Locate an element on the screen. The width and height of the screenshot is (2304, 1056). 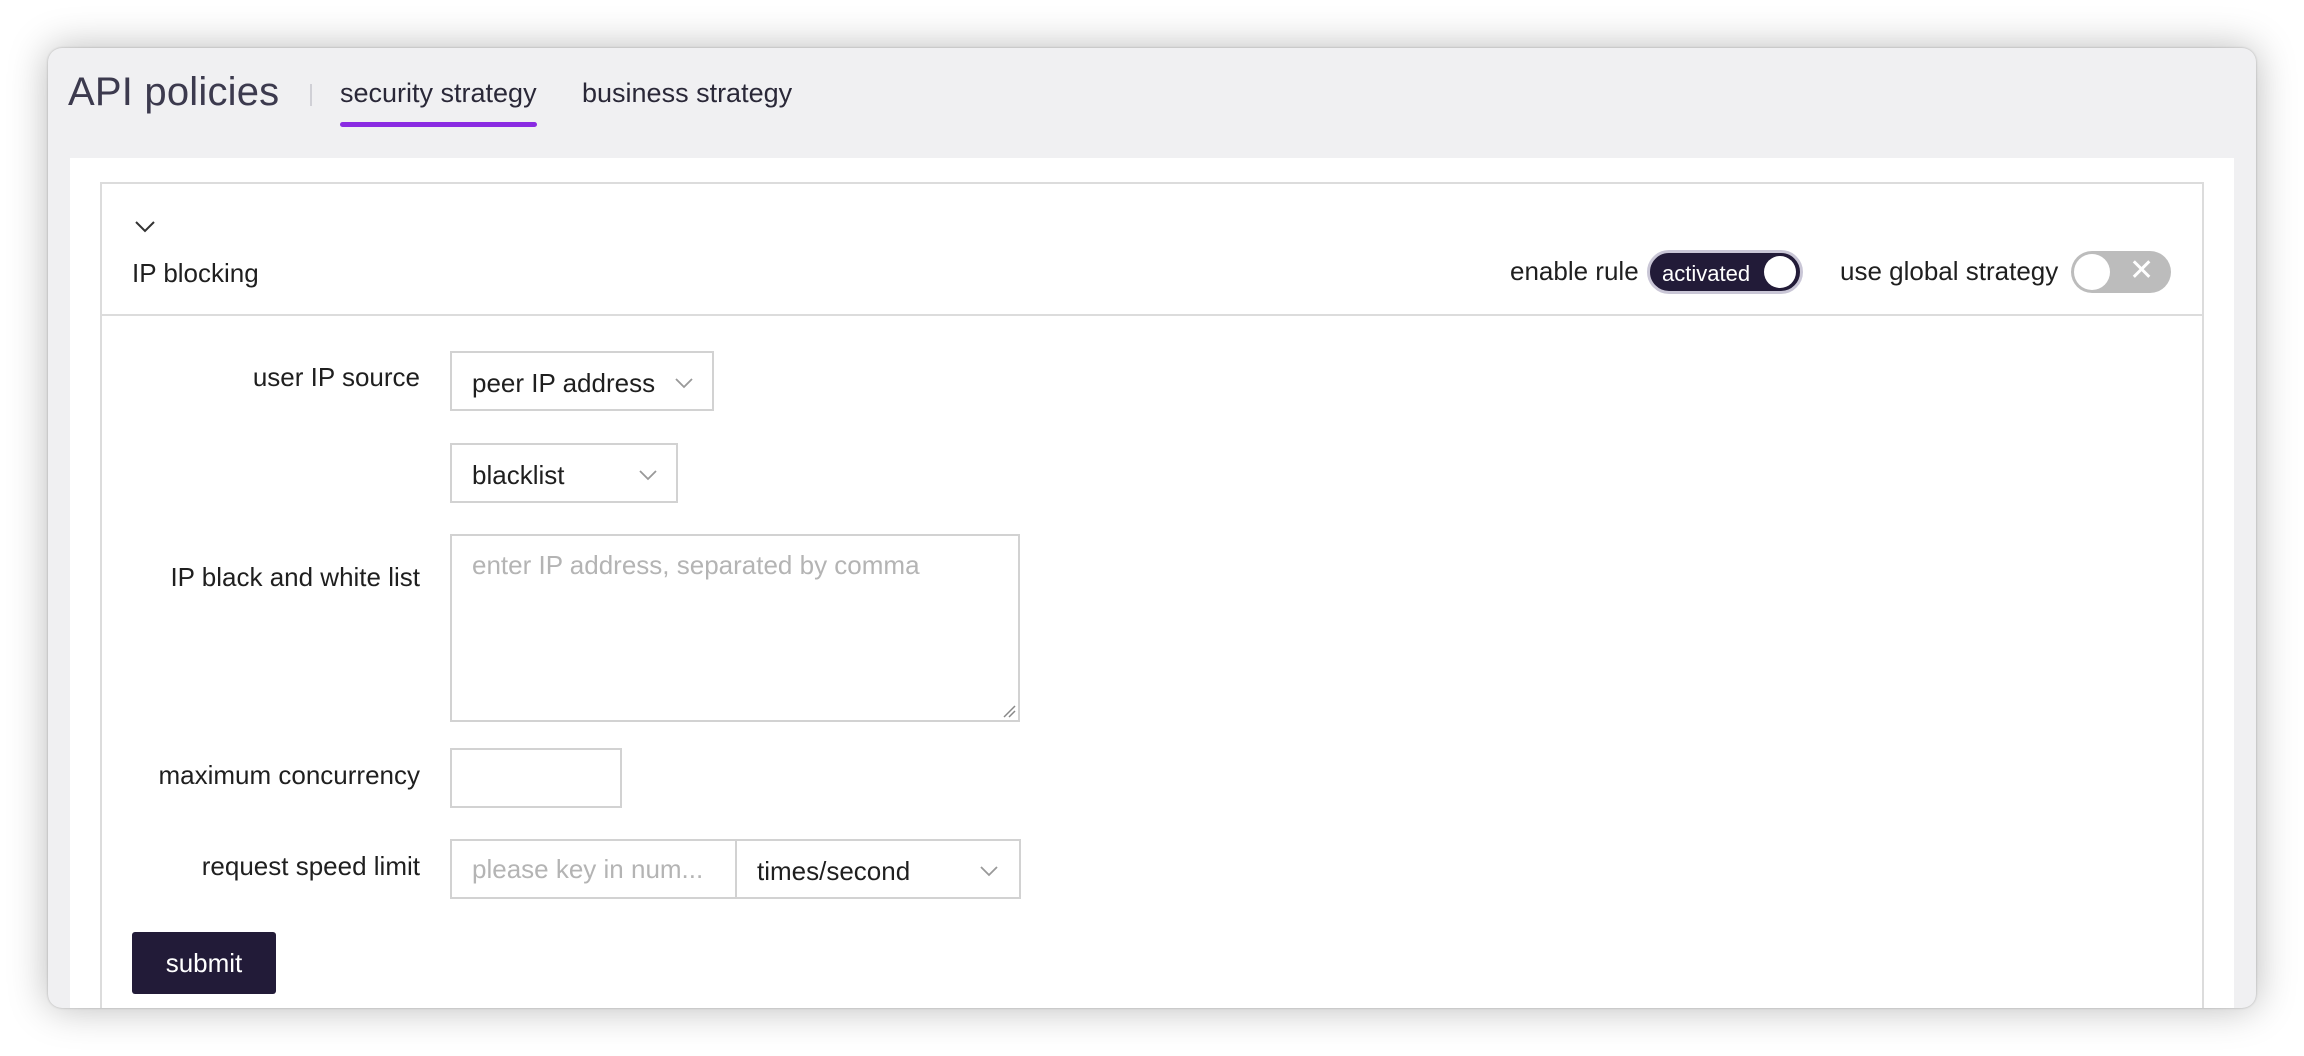
ip-list-label: IP black and white list is located at coordinates (295, 577).